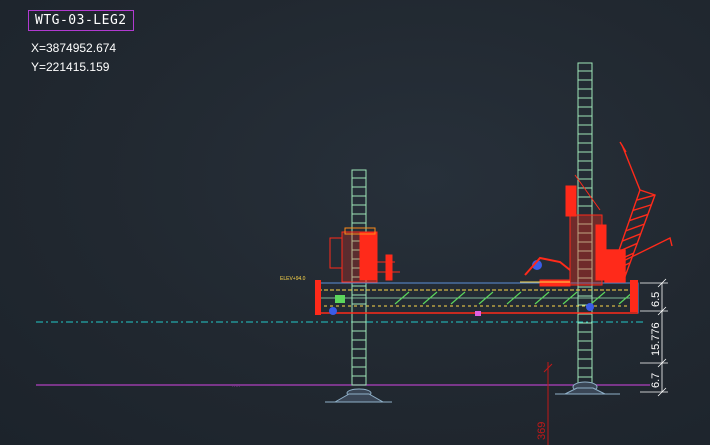 This screenshot has width=710, height=445. What do you see at coordinates (74, 48) in the screenshot?
I see `coordinate-x: X=3874952.674` at bounding box center [74, 48].